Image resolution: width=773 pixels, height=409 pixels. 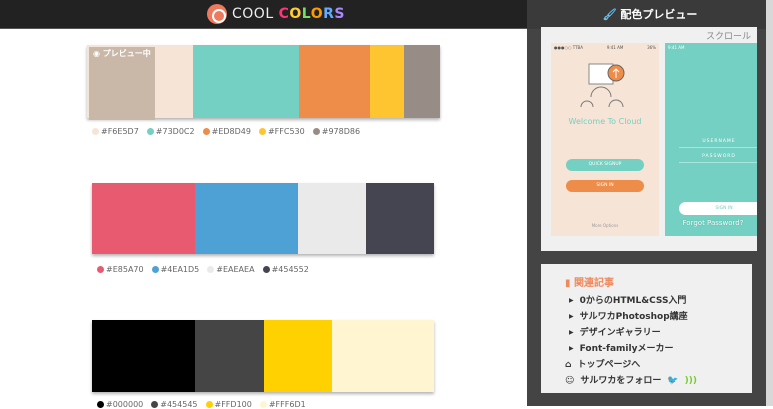 What do you see at coordinates (691, 381) in the screenshot?
I see `rss-icon: )))` at bounding box center [691, 381].